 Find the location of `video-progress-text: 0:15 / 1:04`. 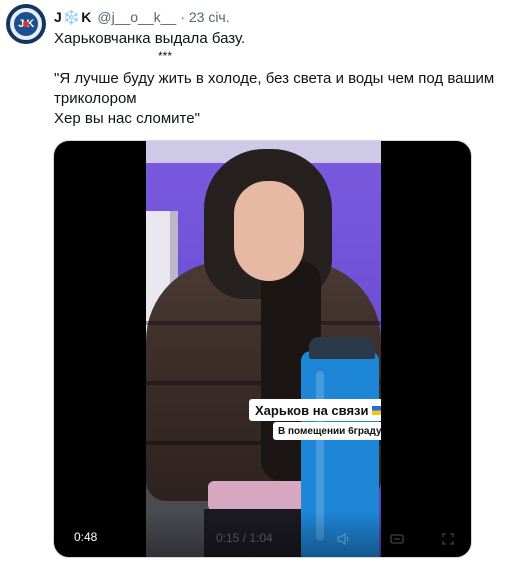

video-progress-text: 0:15 / 1:04 is located at coordinates (244, 538).